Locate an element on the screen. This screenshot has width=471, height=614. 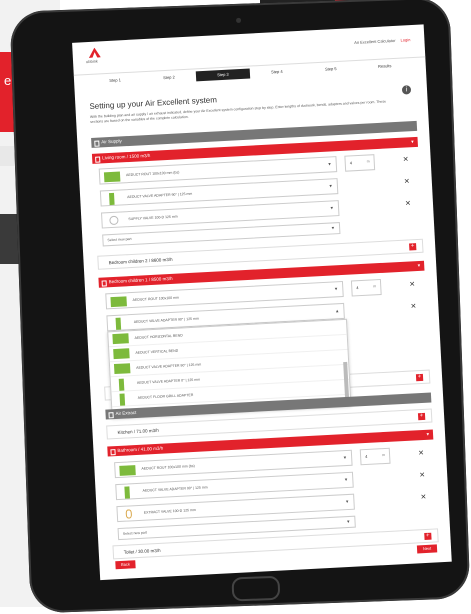
back-button: Back is located at coordinates (125, 565).